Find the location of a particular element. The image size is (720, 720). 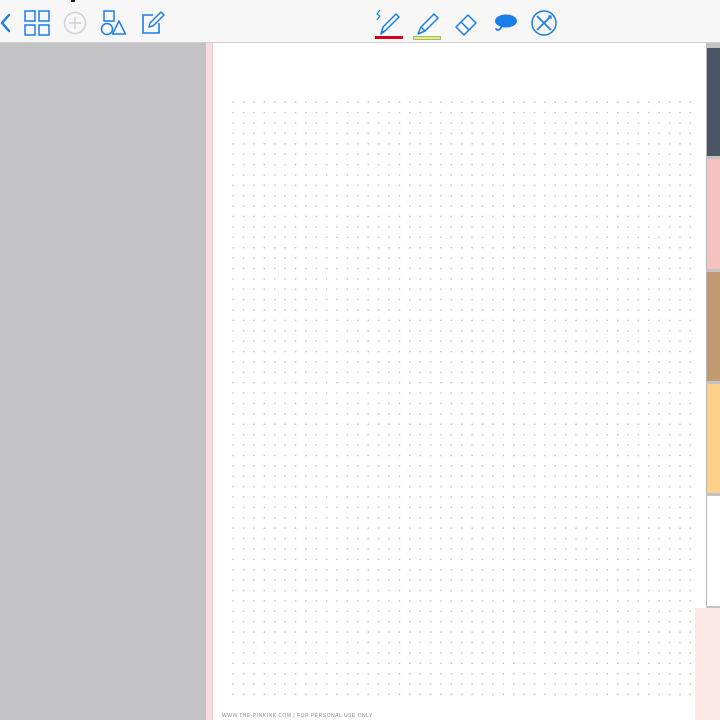

lasso-icon is located at coordinates (506, 22).